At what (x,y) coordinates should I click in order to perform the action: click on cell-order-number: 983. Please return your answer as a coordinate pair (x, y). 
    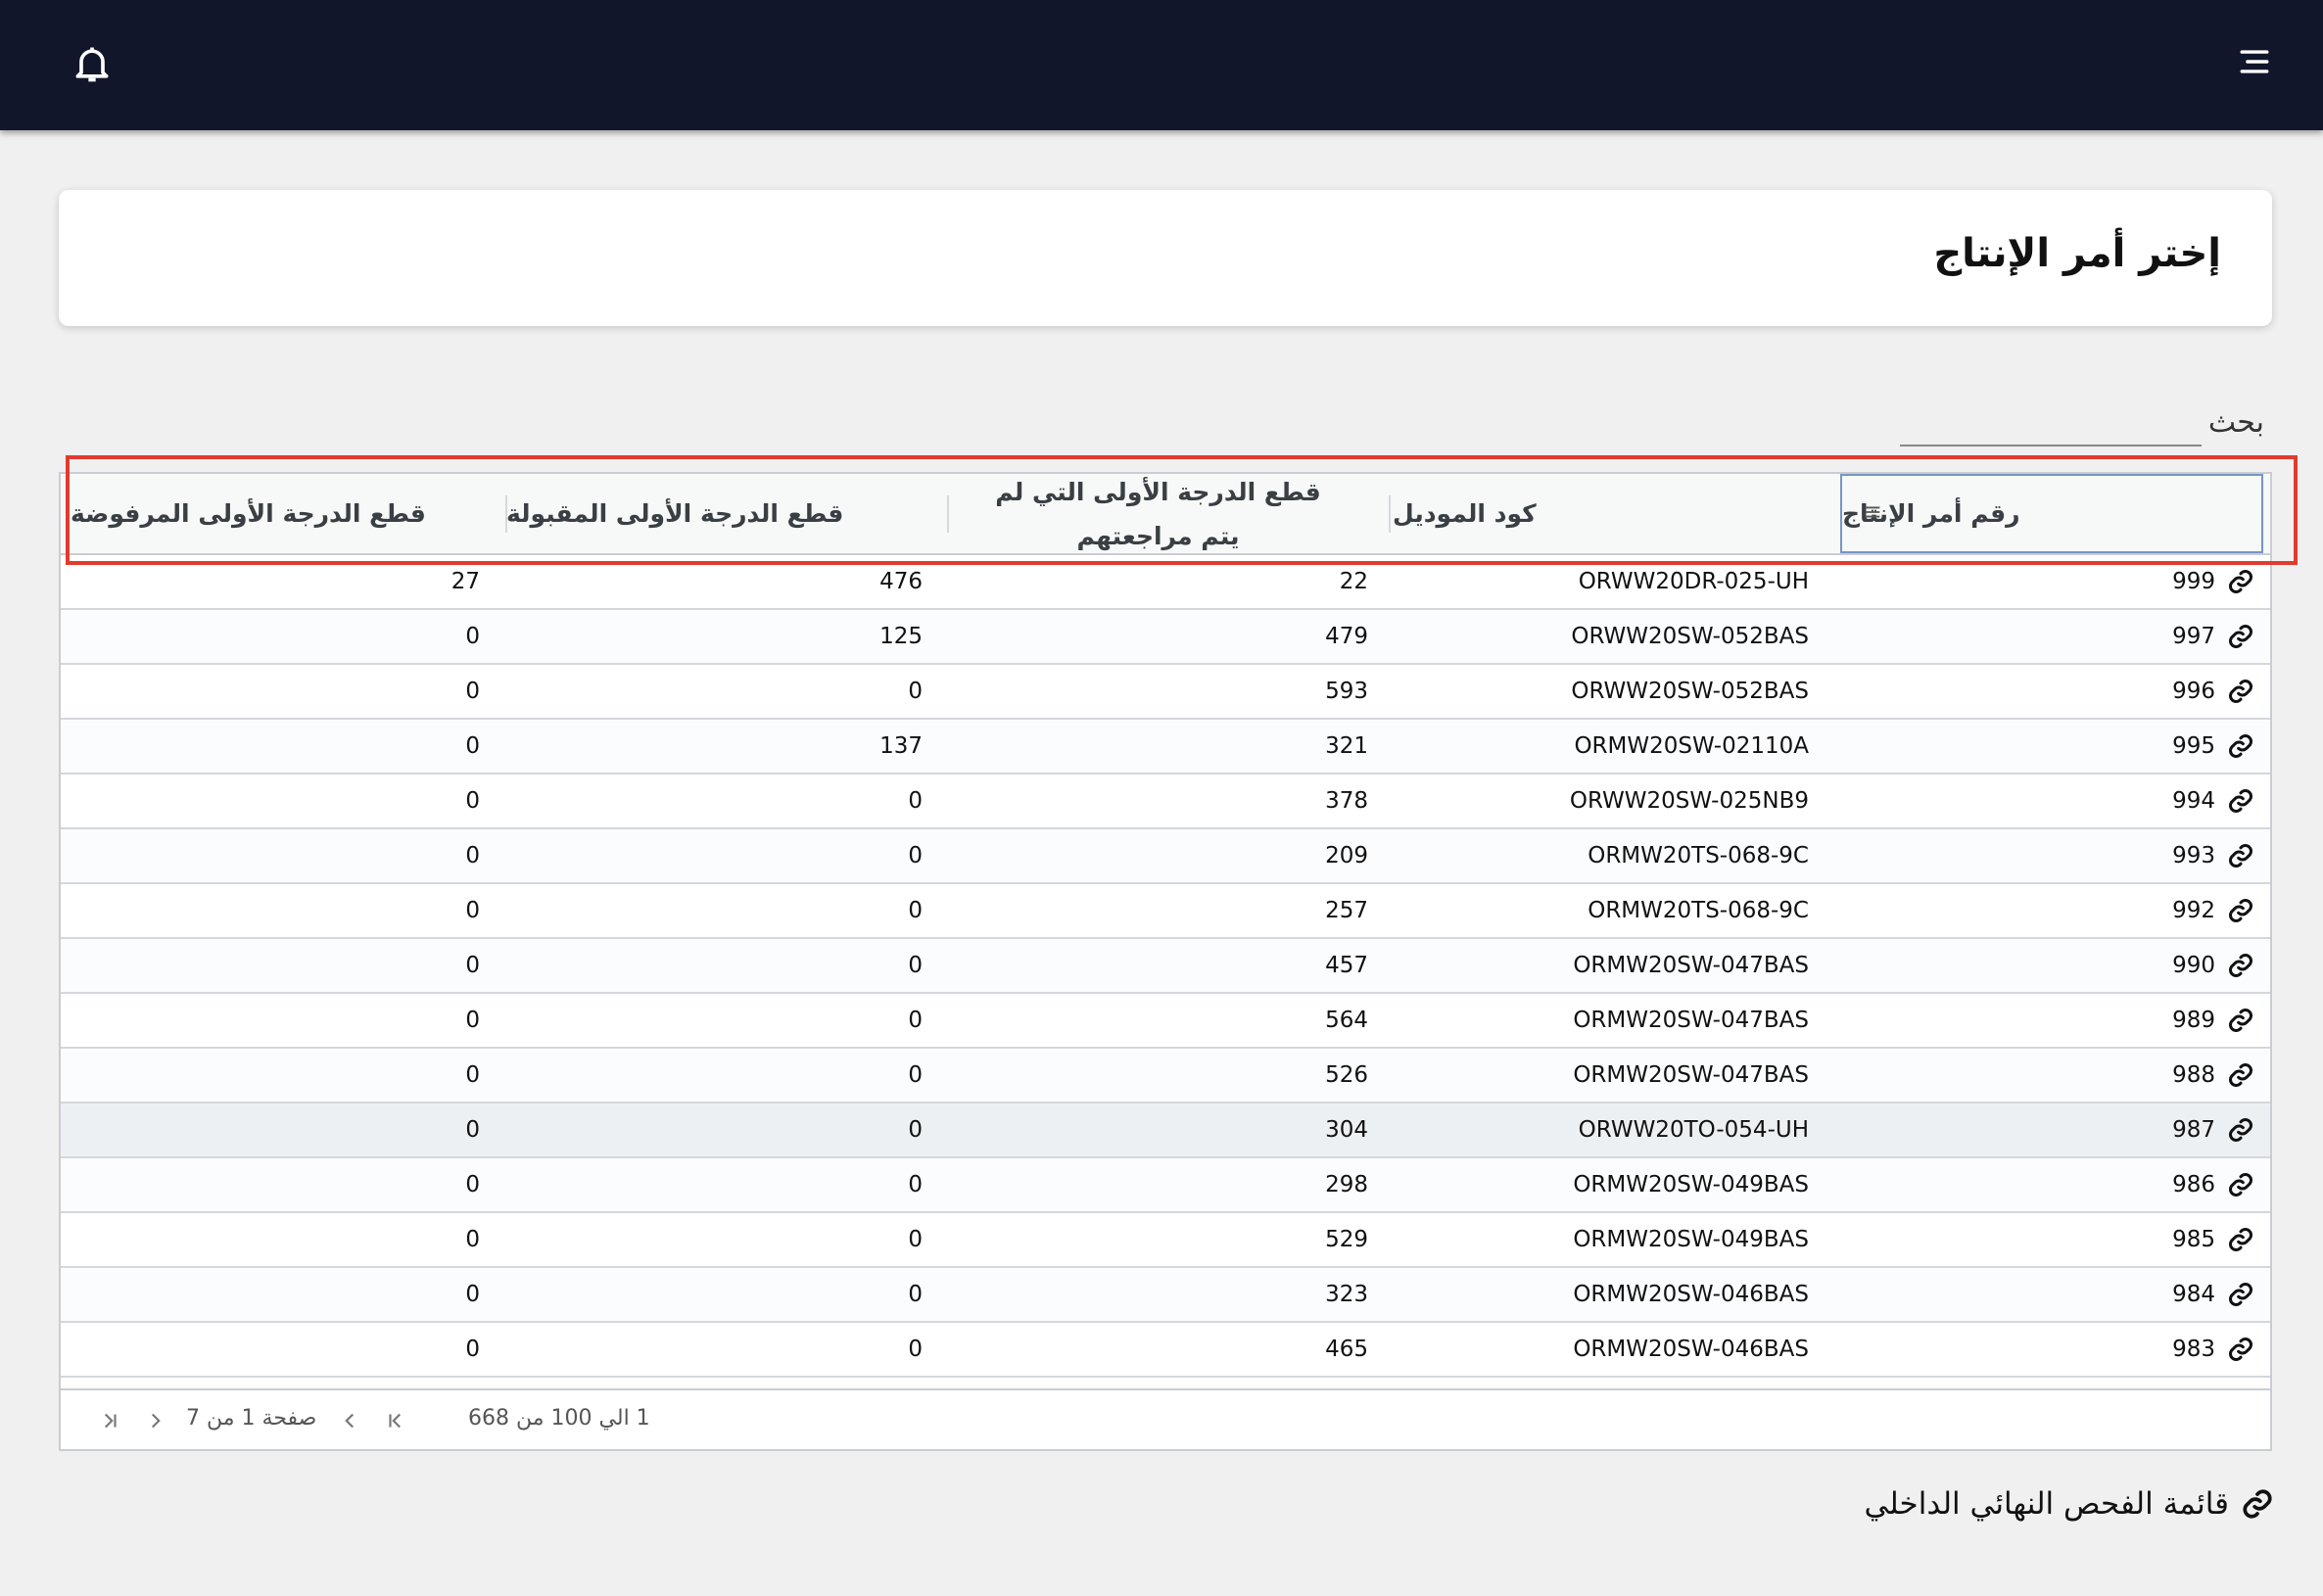
    Looking at the image, I should click on (2185, 1349).